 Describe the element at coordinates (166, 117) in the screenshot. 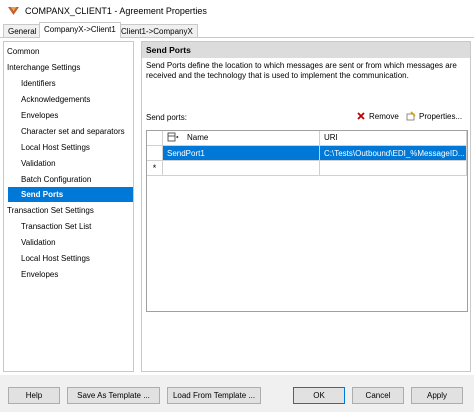

I see `send-ports-label: Send ports:` at that location.